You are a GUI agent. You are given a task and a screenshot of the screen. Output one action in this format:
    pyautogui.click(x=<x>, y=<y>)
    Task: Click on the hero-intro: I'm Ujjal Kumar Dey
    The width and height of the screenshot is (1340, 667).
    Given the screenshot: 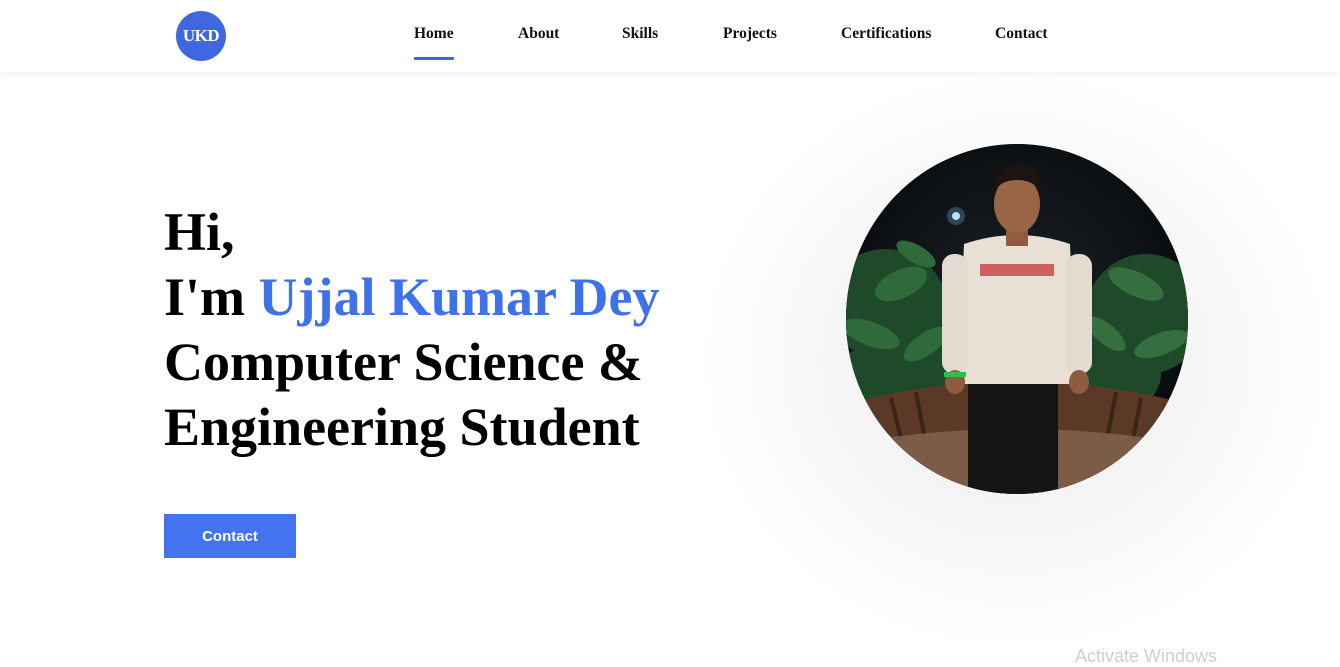 What is the action you would take?
    pyautogui.click(x=411, y=297)
    